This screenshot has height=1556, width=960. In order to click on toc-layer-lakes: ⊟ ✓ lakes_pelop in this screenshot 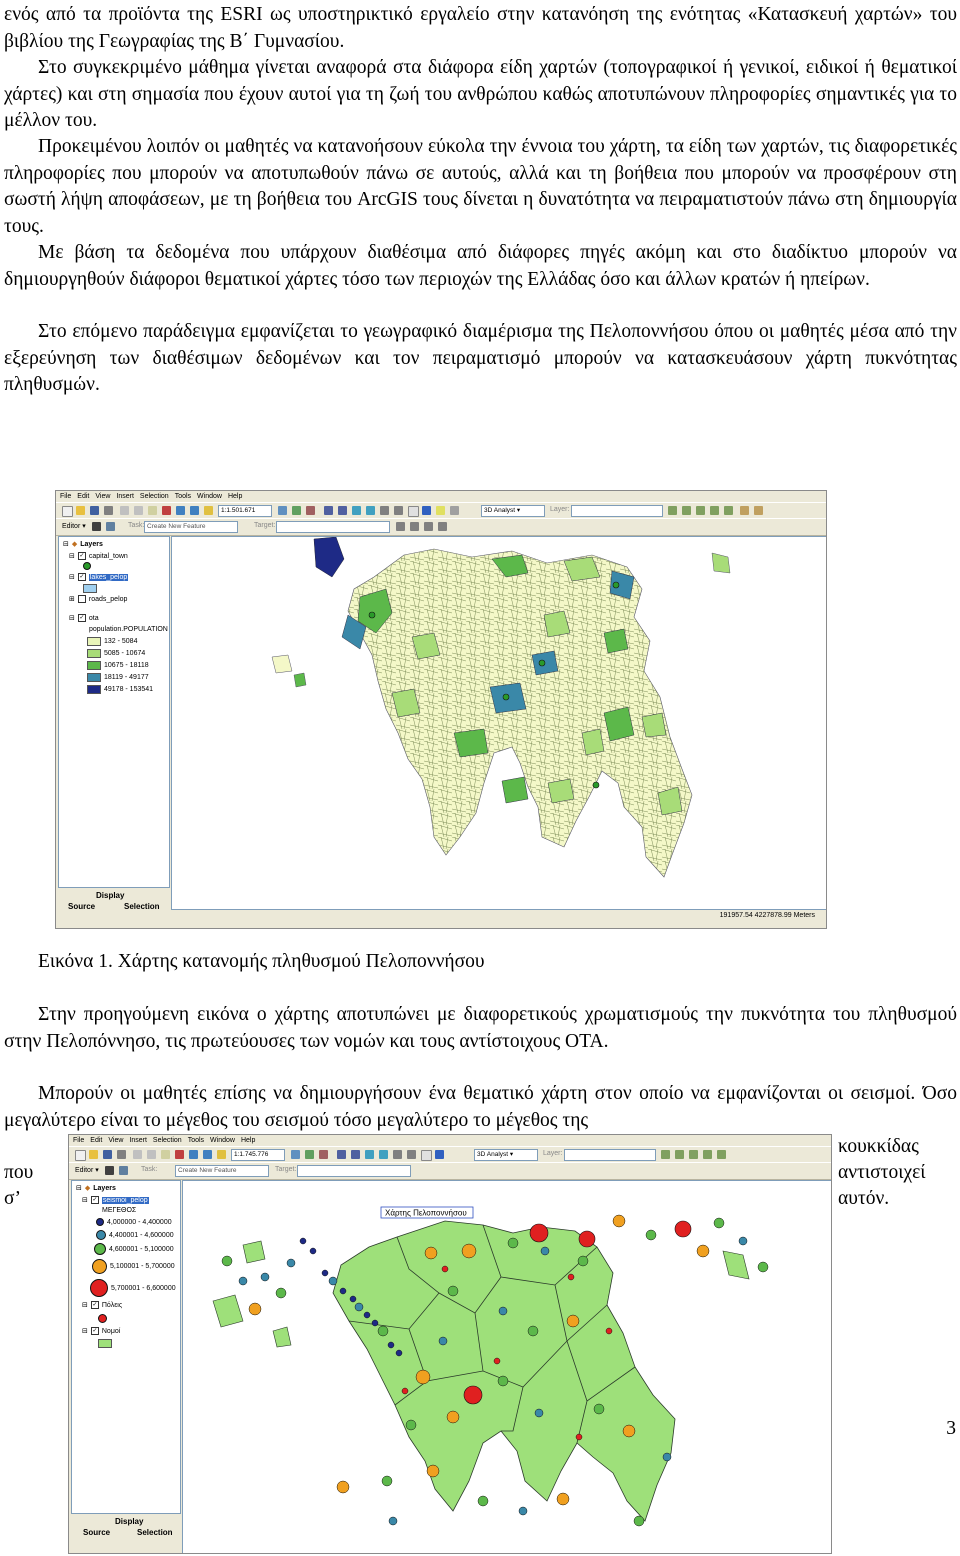, I will do `click(99, 577)`.